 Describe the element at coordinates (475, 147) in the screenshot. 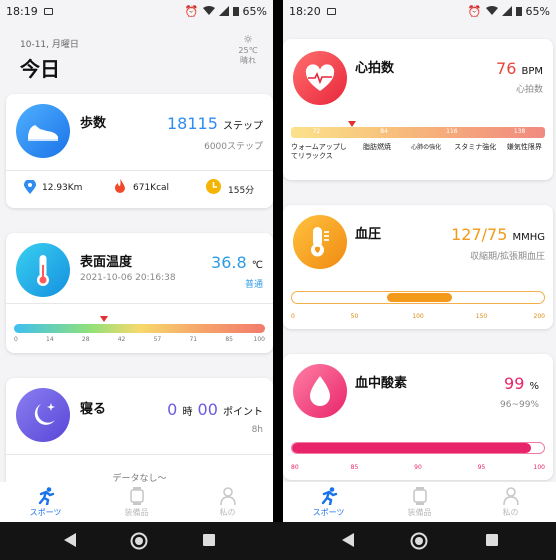

I see `heart-zone-label: スタミナ強化` at that location.